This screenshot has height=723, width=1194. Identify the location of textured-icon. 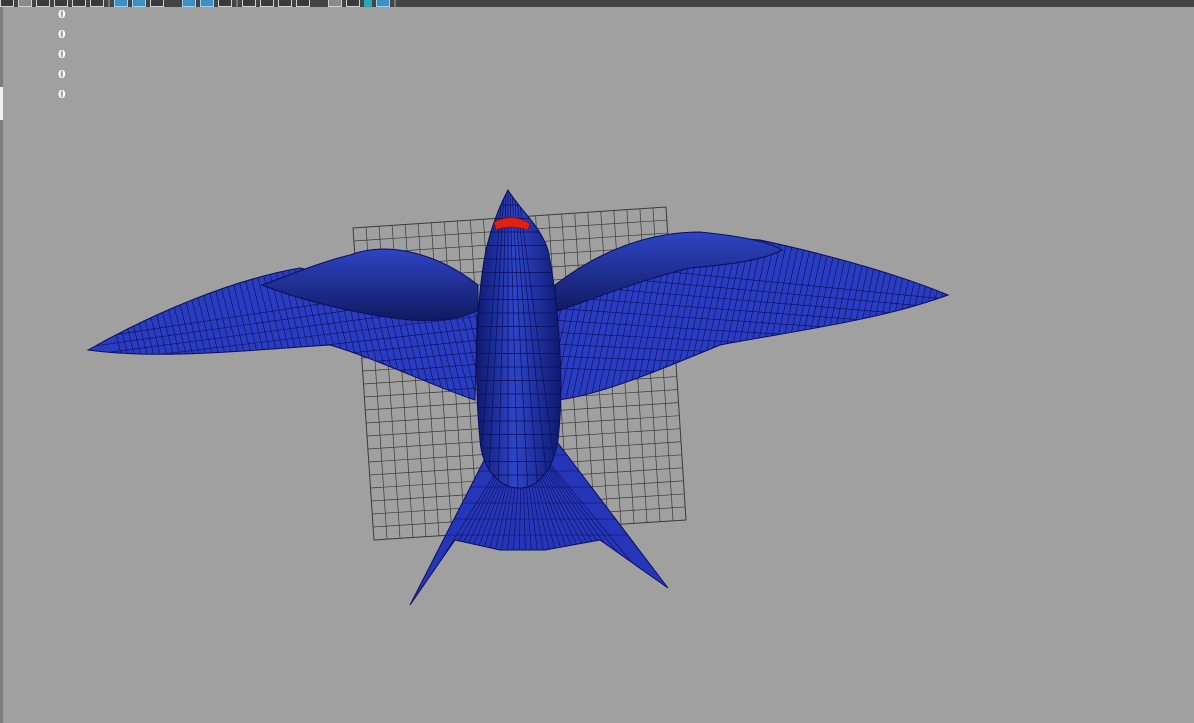
(189, 3).